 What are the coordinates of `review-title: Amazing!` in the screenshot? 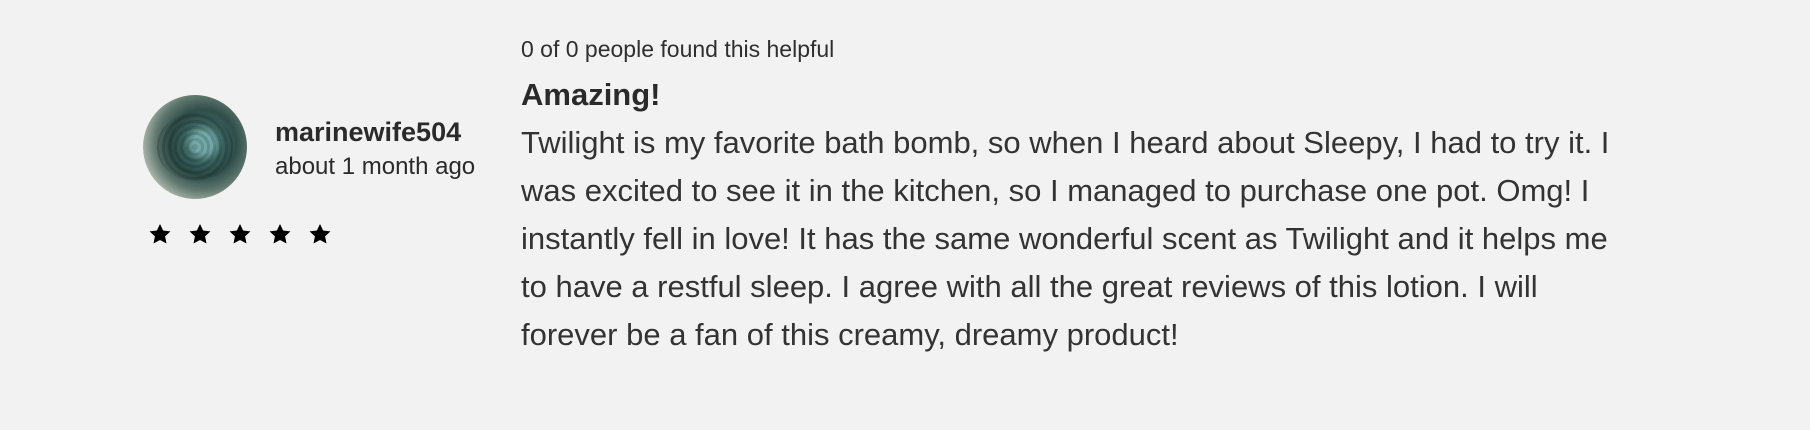 It's located at (591, 94).